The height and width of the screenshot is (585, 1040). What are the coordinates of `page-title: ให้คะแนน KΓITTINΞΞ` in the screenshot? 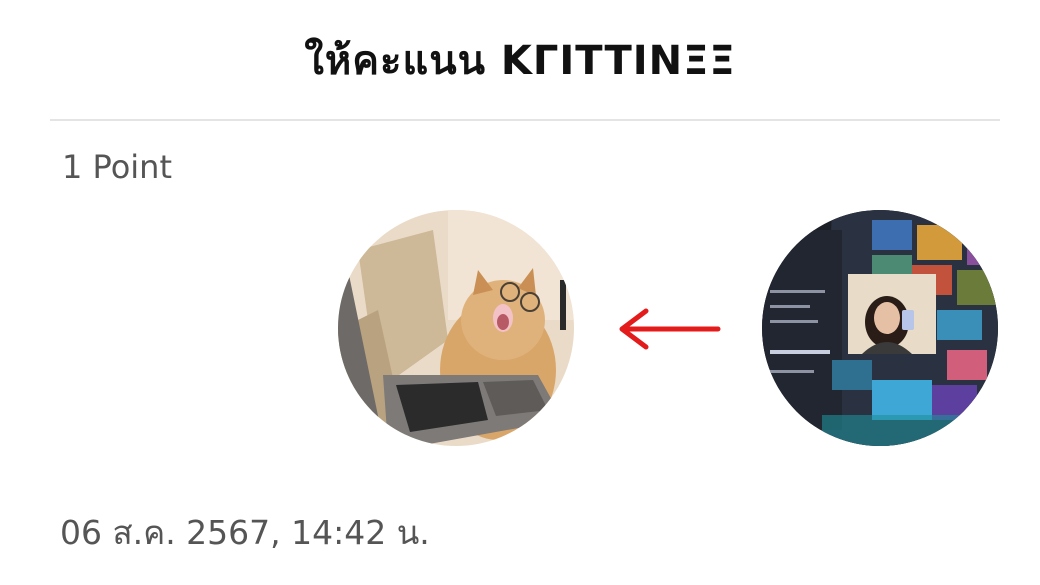 It's located at (520, 61).